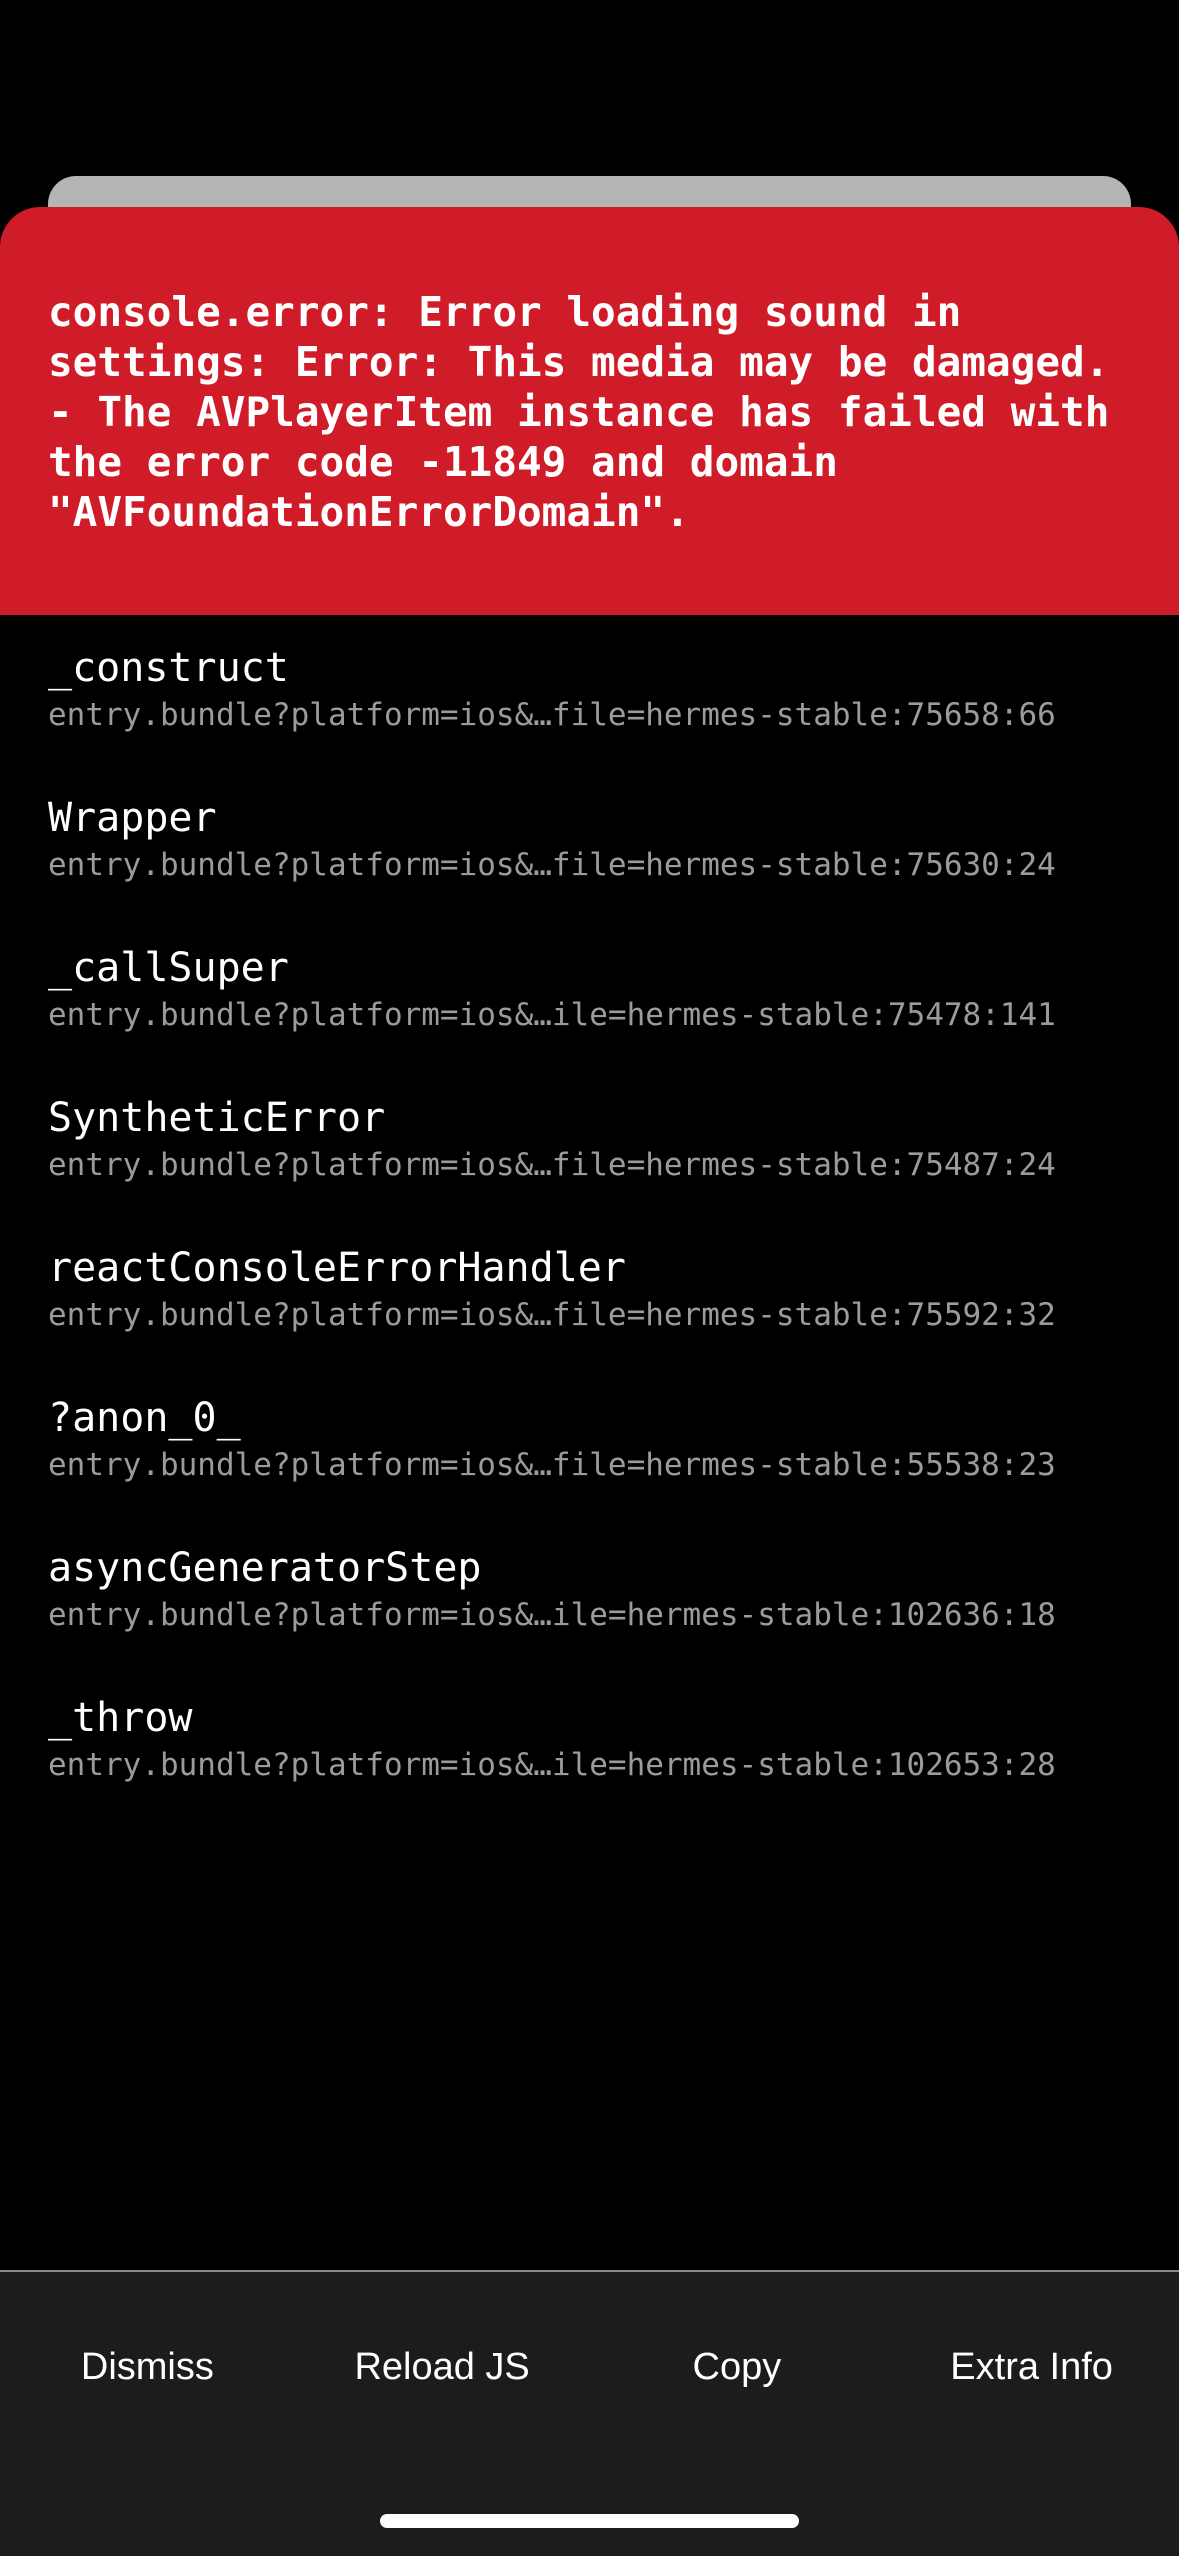 This screenshot has height=2556, width=1179. What do you see at coordinates (217, 1118) in the screenshot?
I see `frame-method: SyntheticError` at bounding box center [217, 1118].